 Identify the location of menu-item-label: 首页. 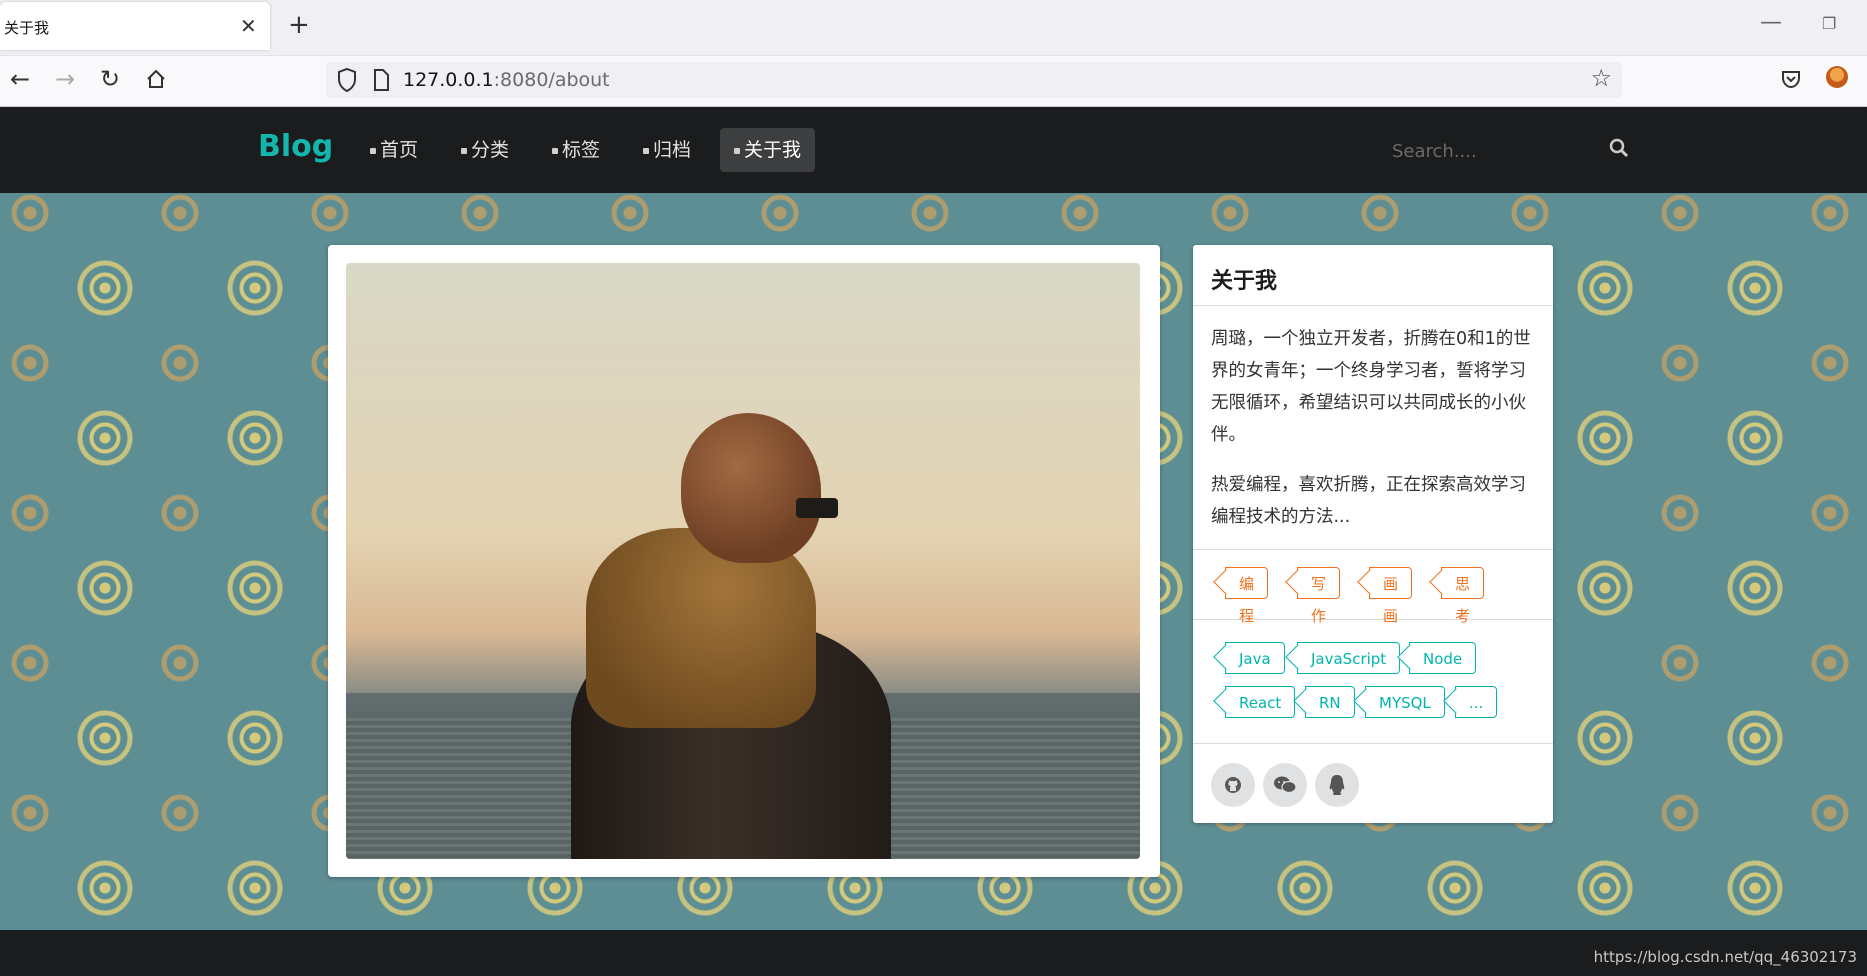
(399, 150).